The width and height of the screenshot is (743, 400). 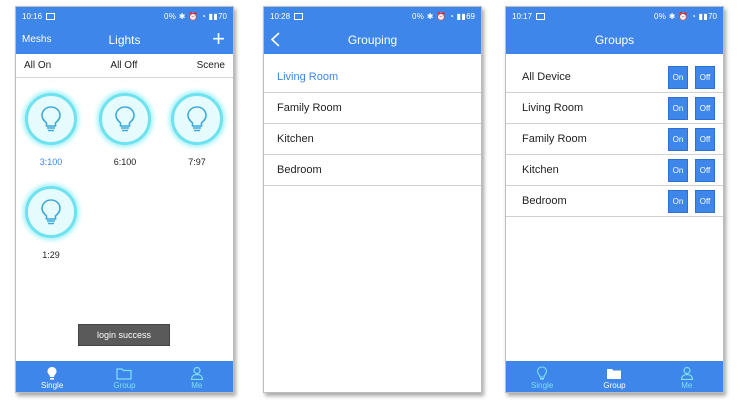 I want to click on app-header: Meshs Lights +, so click(x=124, y=40).